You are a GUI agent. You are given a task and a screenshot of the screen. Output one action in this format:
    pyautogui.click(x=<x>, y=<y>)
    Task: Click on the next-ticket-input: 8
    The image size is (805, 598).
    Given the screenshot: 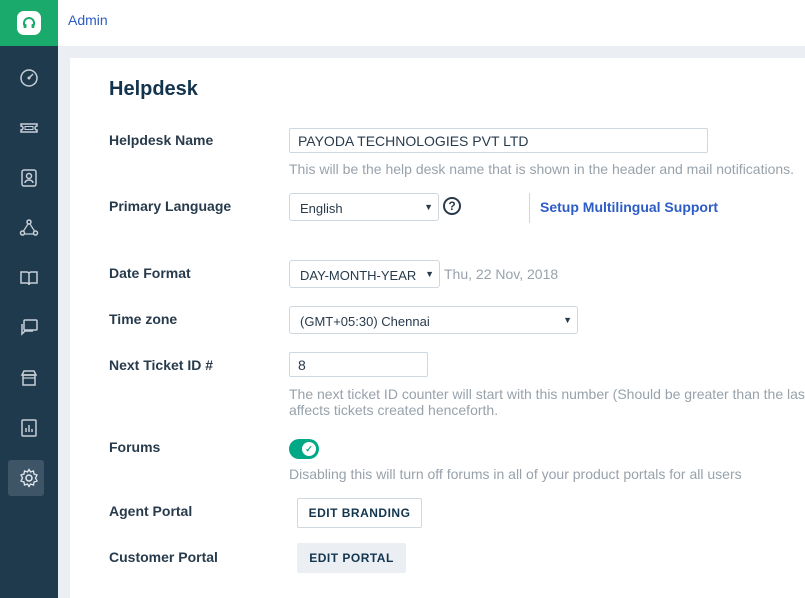 What is the action you would take?
    pyautogui.click(x=358, y=364)
    